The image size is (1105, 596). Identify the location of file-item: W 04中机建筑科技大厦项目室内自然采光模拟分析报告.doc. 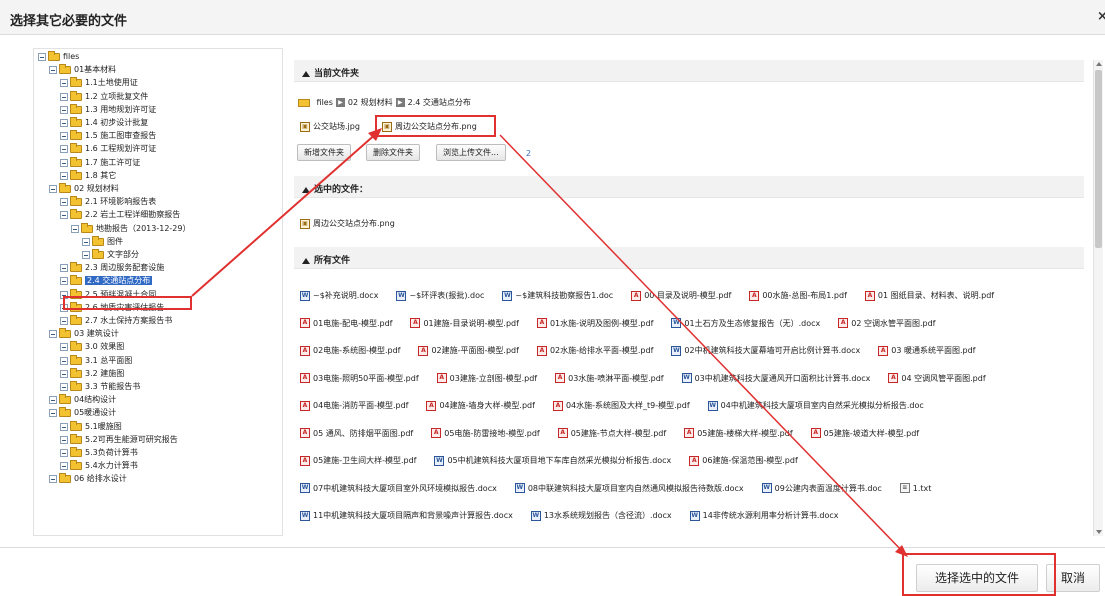
(815, 406).